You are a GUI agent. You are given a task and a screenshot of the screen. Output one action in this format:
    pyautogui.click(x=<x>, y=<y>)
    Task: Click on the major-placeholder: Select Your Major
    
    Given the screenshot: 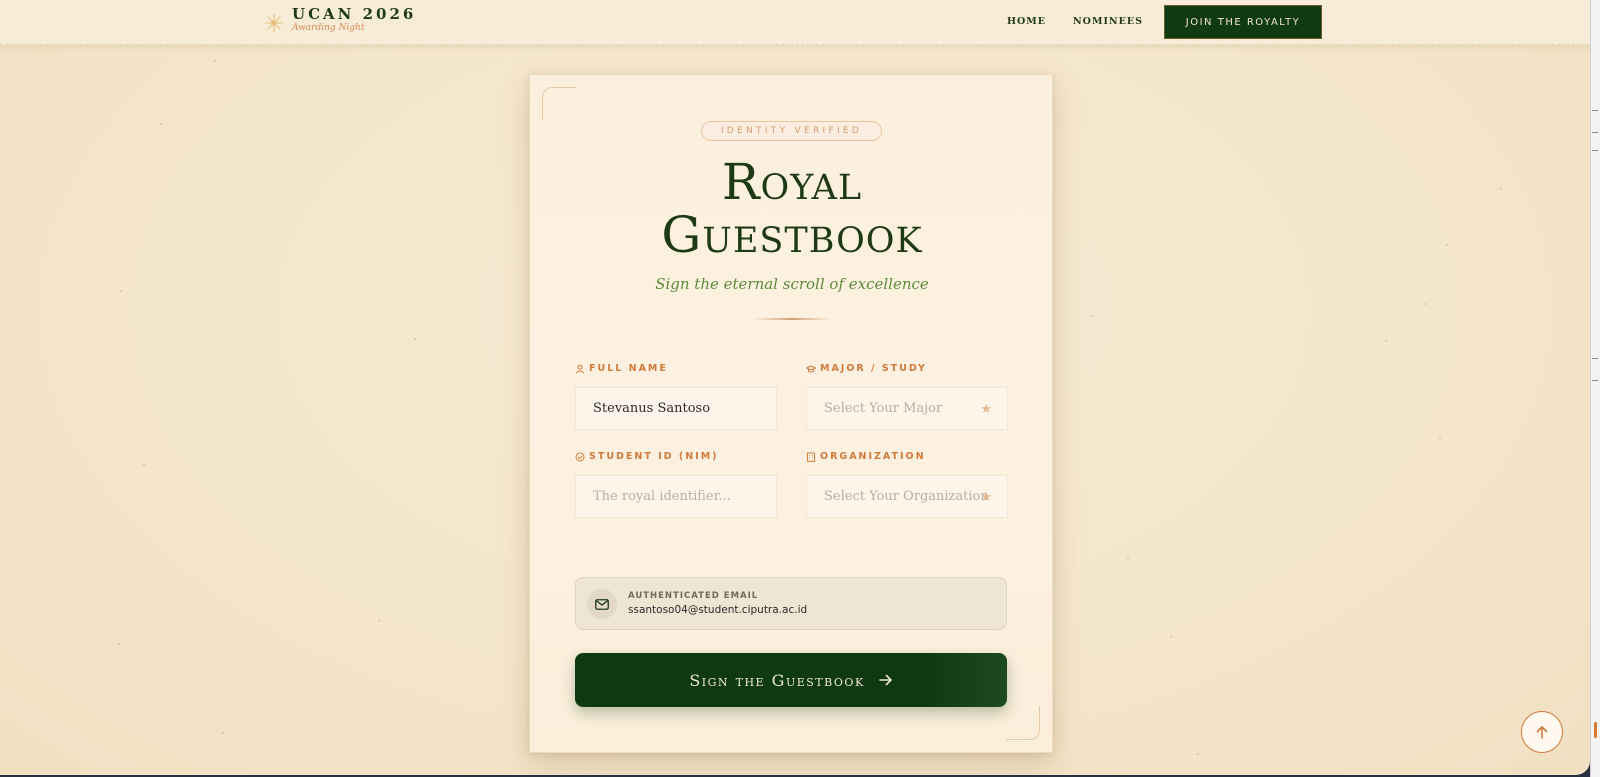 What is the action you would take?
    pyautogui.click(x=883, y=408)
    